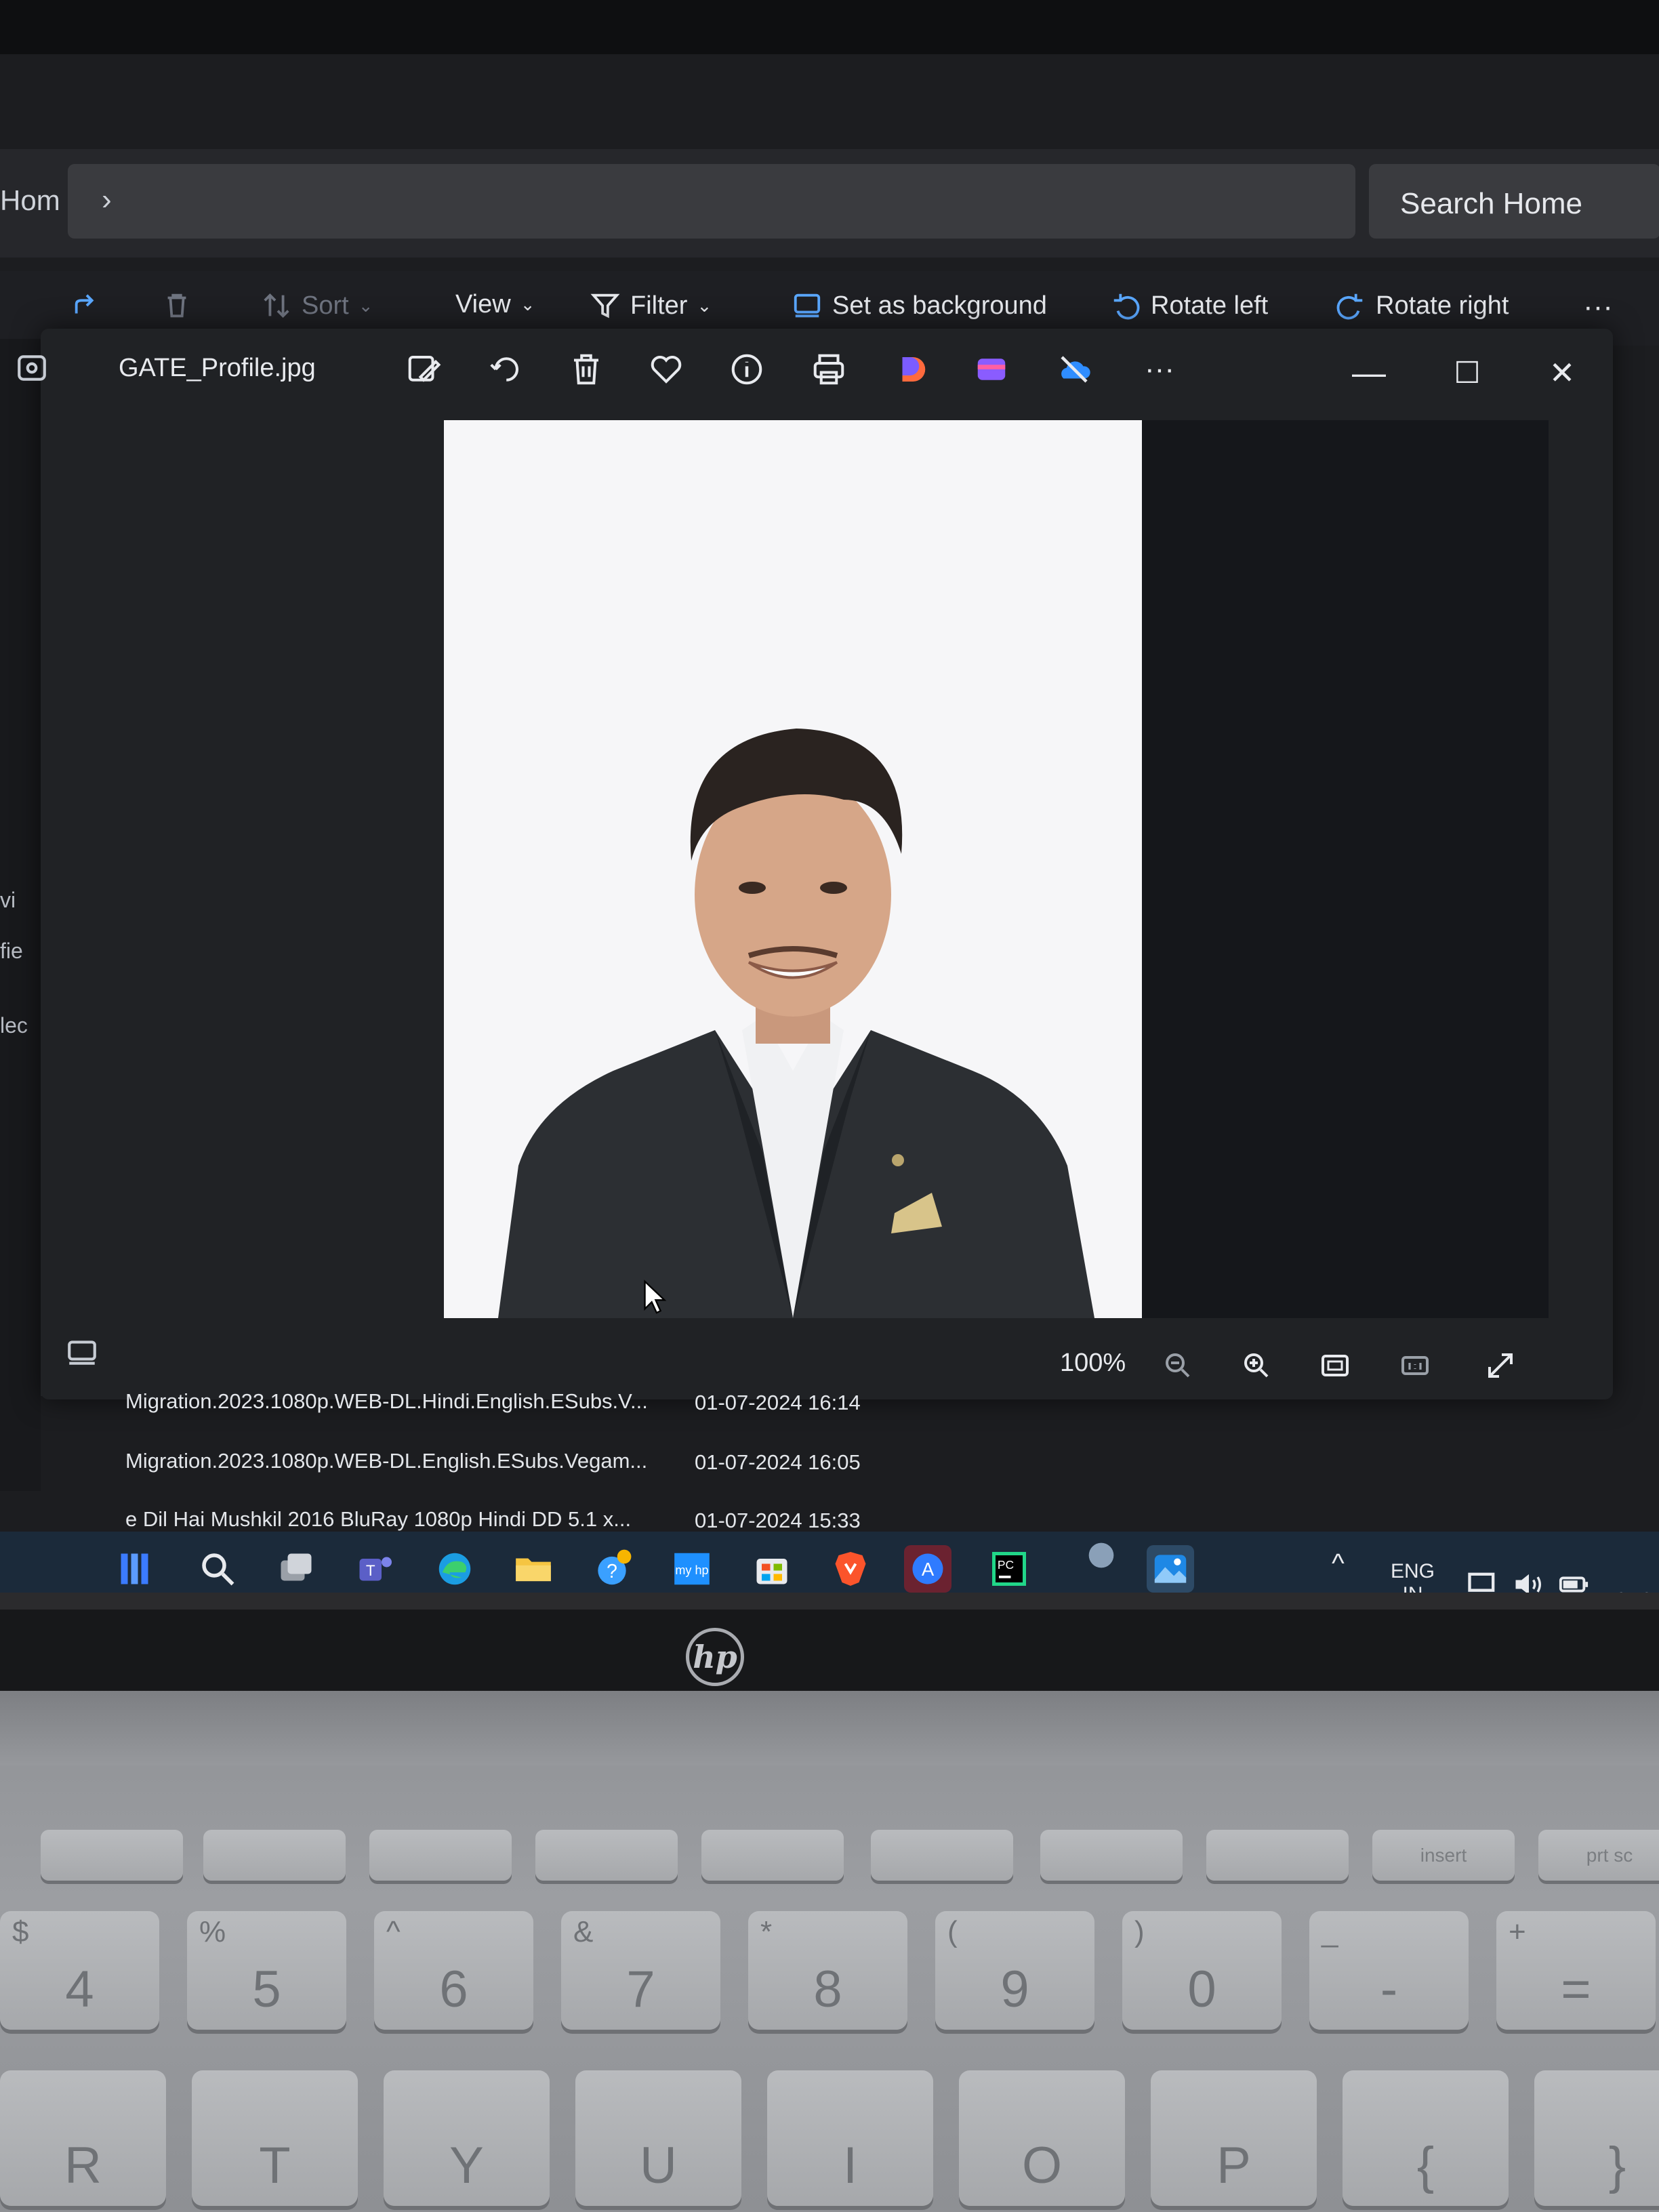  I want to click on profile-avatar-icon, so click(1101, 1555).